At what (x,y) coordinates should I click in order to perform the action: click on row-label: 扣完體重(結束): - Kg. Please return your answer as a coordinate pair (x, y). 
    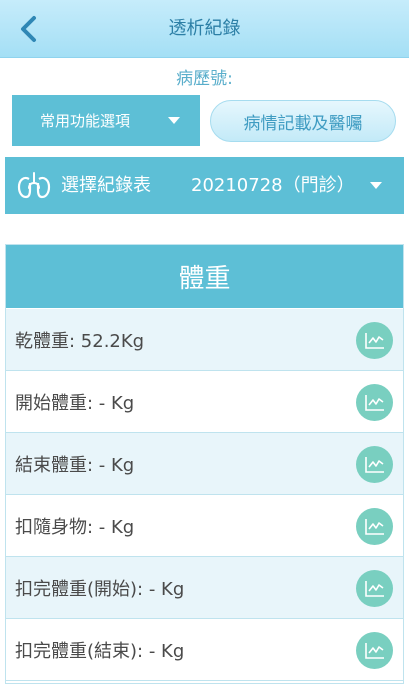
    Looking at the image, I should click on (100, 651).